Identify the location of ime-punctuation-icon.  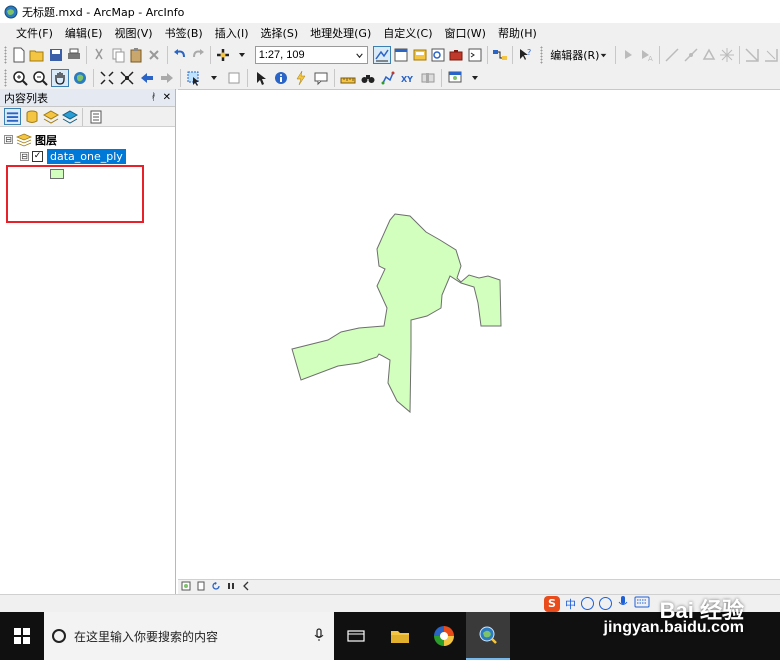
(587, 603).